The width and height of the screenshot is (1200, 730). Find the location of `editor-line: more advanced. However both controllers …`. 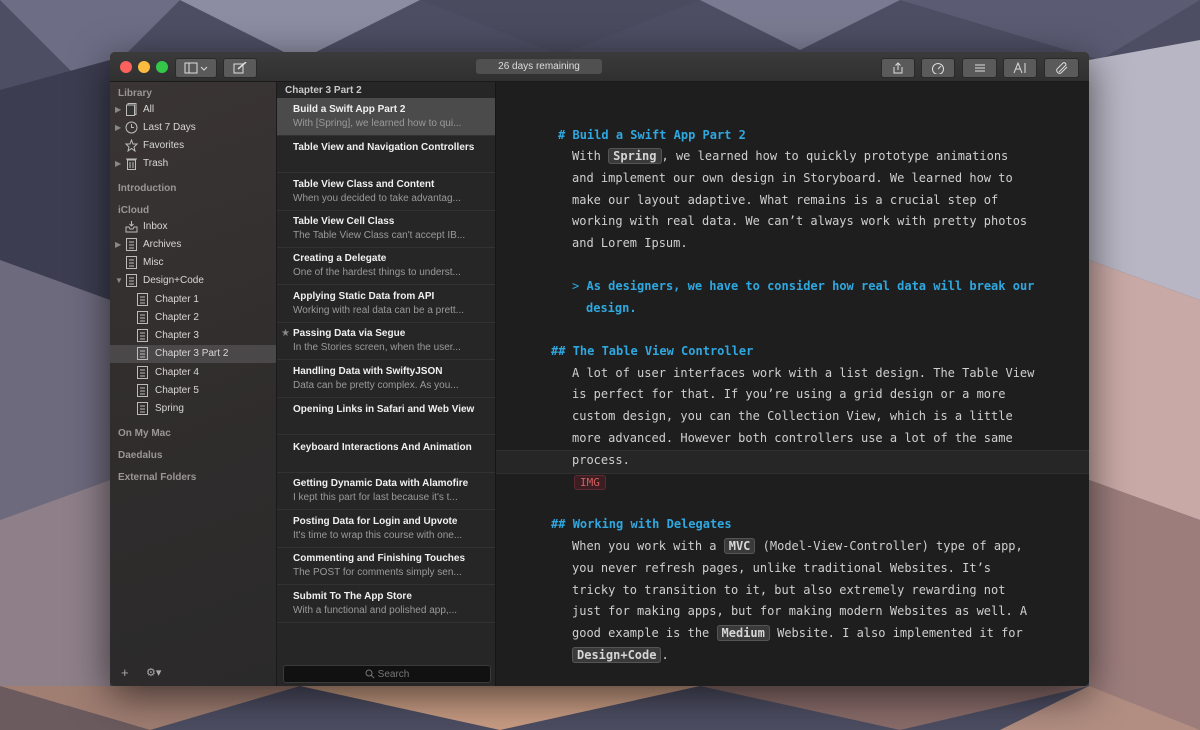

editor-line: more advanced. However both controllers … is located at coordinates (792, 438).